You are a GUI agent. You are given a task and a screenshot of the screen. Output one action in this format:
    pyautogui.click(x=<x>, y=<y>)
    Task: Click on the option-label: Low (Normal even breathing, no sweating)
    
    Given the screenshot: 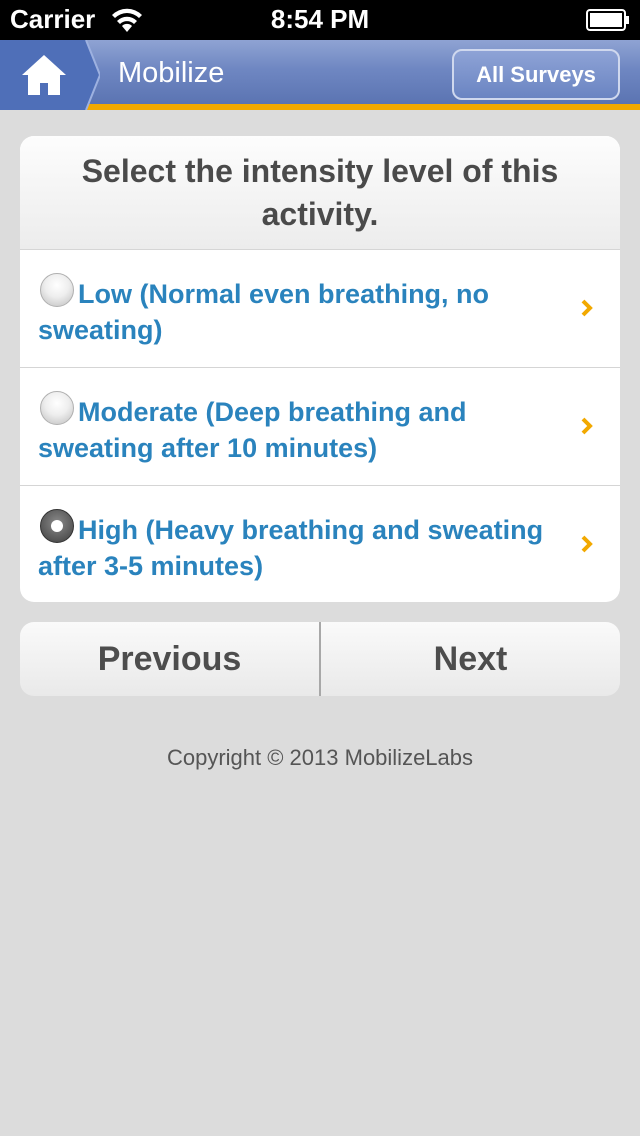 What is the action you would take?
    pyautogui.click(x=264, y=312)
    